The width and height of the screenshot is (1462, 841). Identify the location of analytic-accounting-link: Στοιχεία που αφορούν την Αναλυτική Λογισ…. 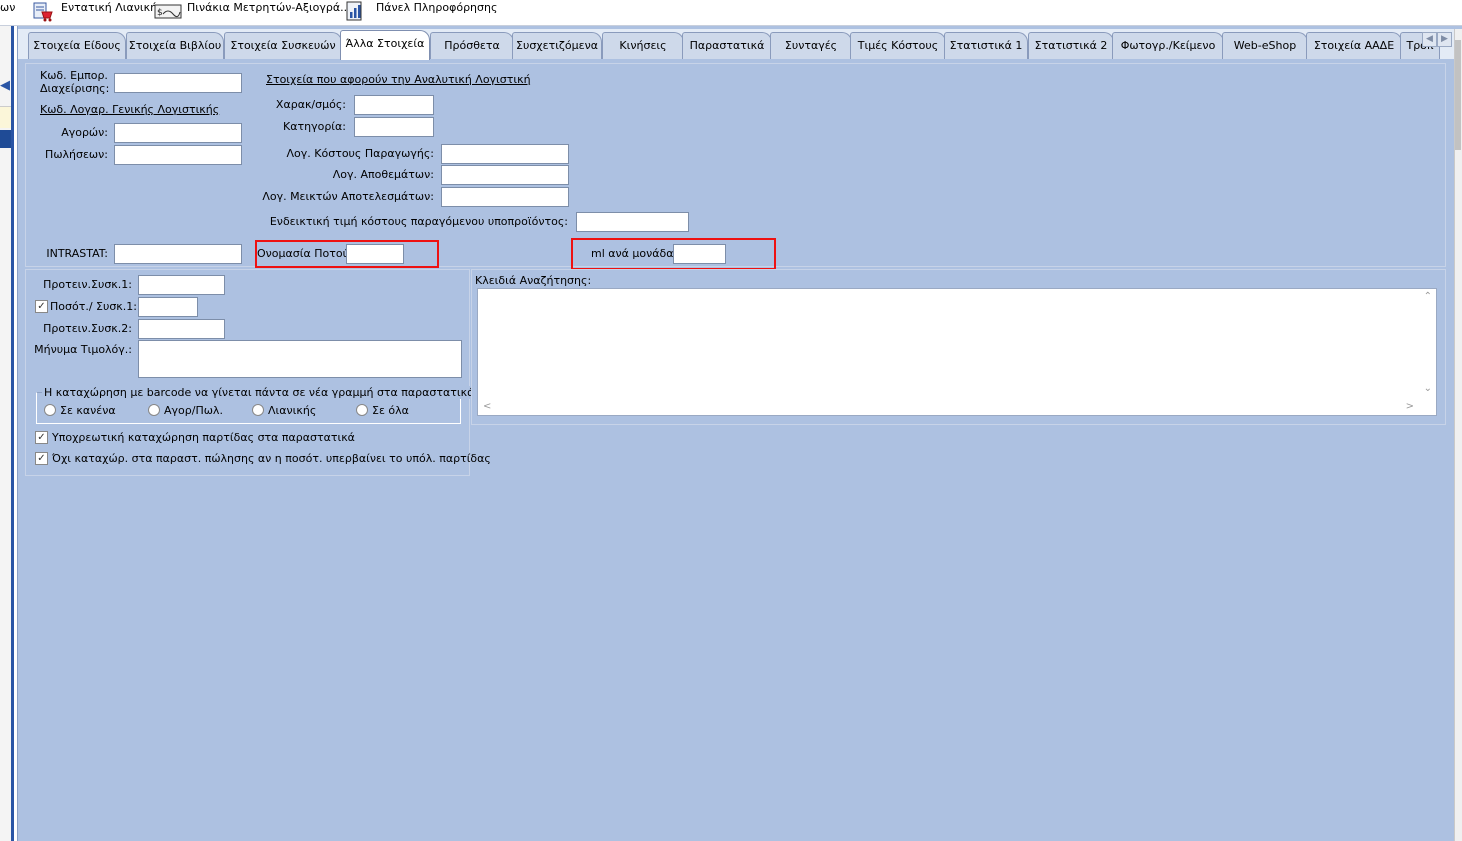
(398, 79).